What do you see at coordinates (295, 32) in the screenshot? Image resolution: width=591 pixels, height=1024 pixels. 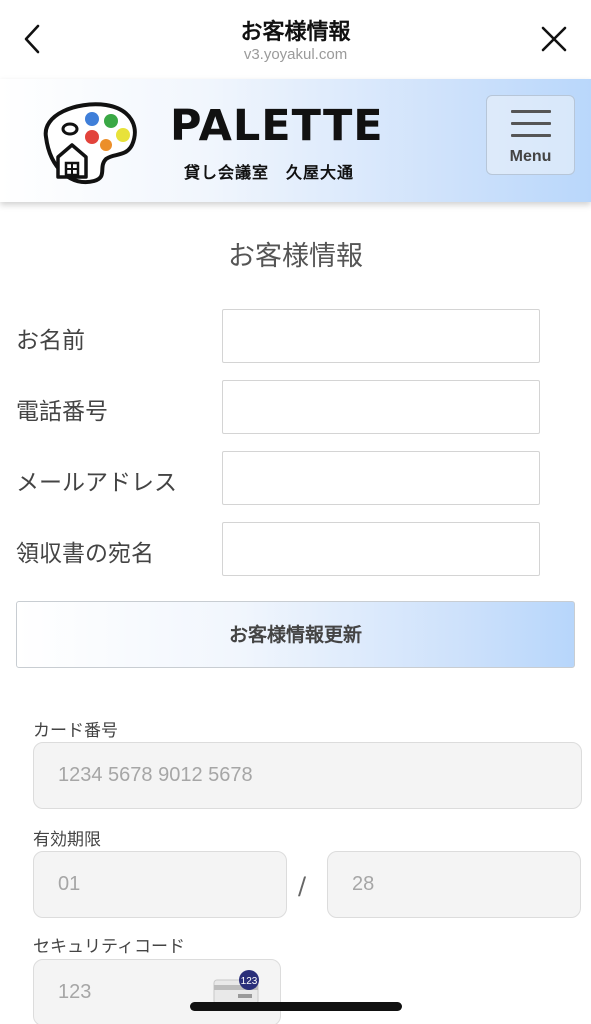 I see `page-title: お客様情報` at bounding box center [295, 32].